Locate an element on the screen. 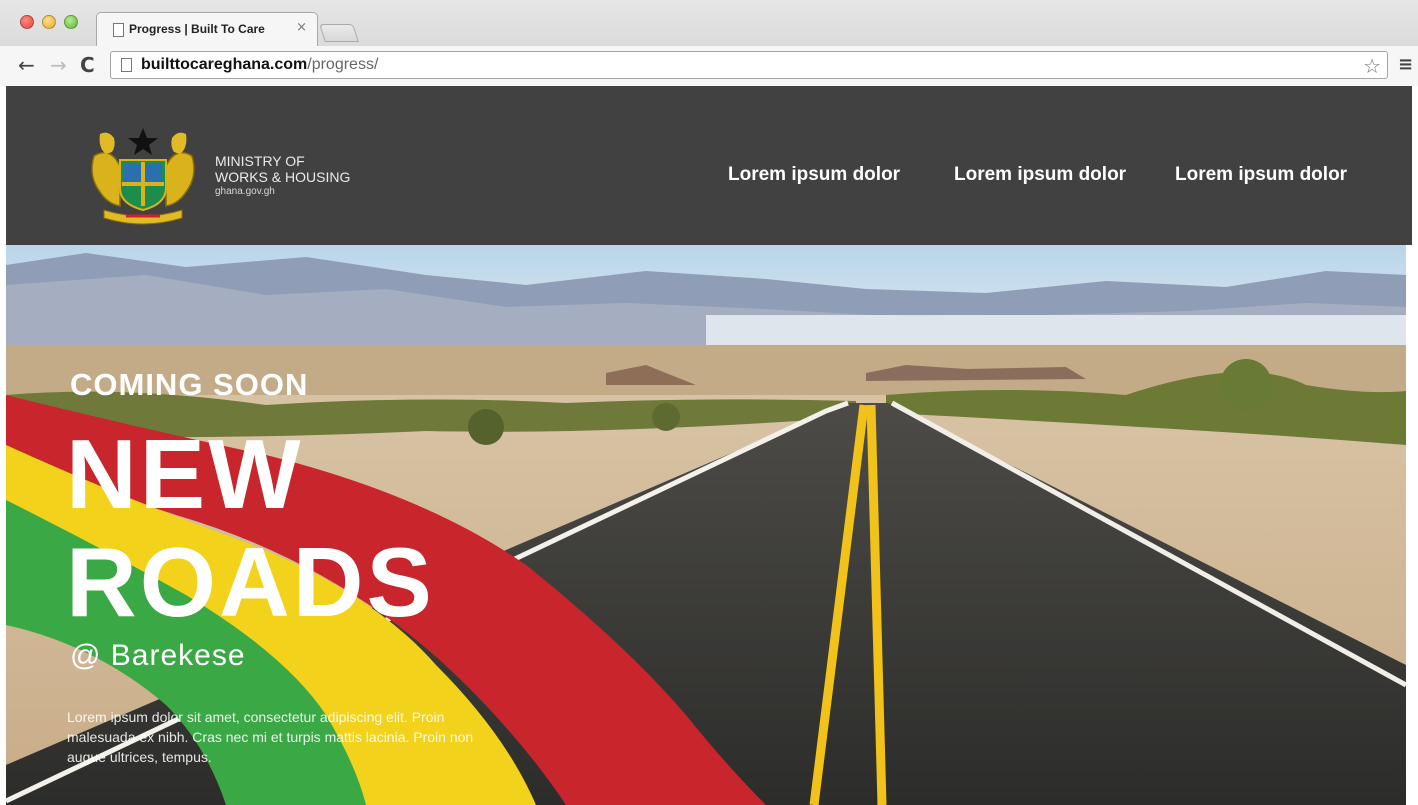 The image size is (1418, 805). nav-link-3: Lorem ipsum dolor is located at coordinates (1261, 175).